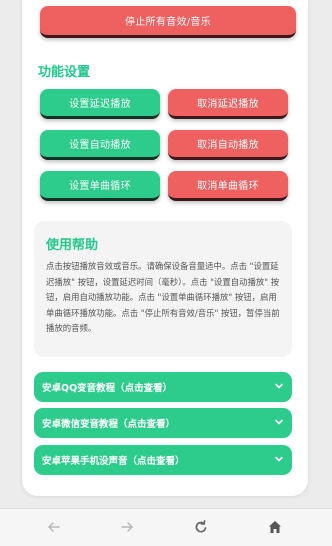 The height and width of the screenshot is (546, 332). I want to click on stop-all-button: 停止所有音效/音乐, so click(168, 22).